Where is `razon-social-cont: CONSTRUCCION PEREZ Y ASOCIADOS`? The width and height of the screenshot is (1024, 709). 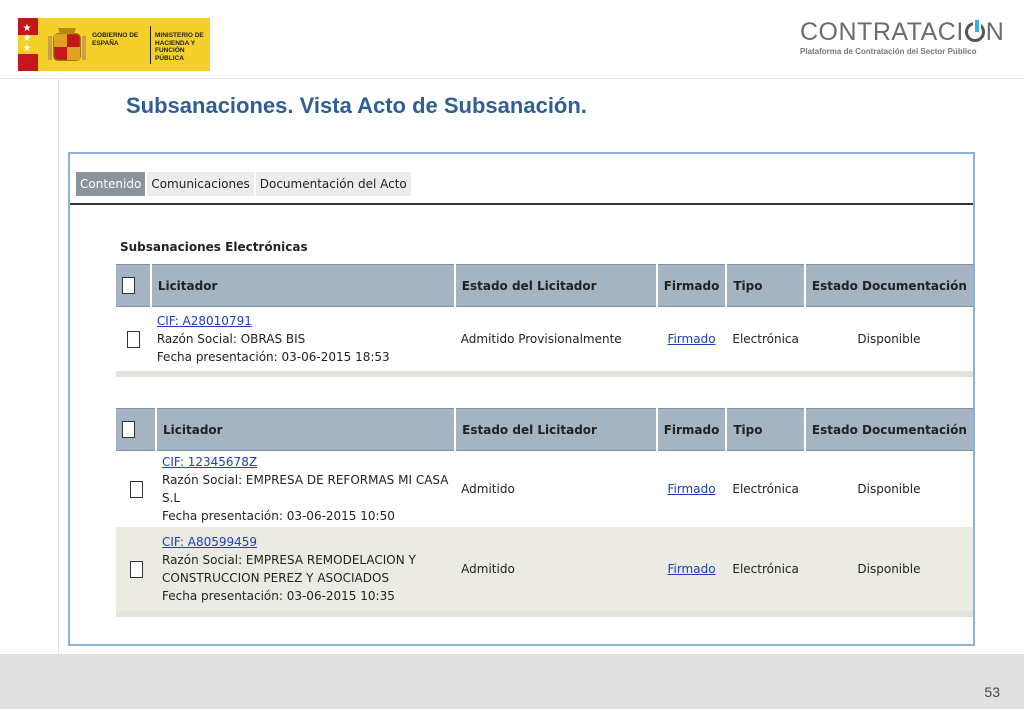 razon-social-cont: CONSTRUCCION PEREZ Y ASOCIADOS is located at coordinates (276, 578).